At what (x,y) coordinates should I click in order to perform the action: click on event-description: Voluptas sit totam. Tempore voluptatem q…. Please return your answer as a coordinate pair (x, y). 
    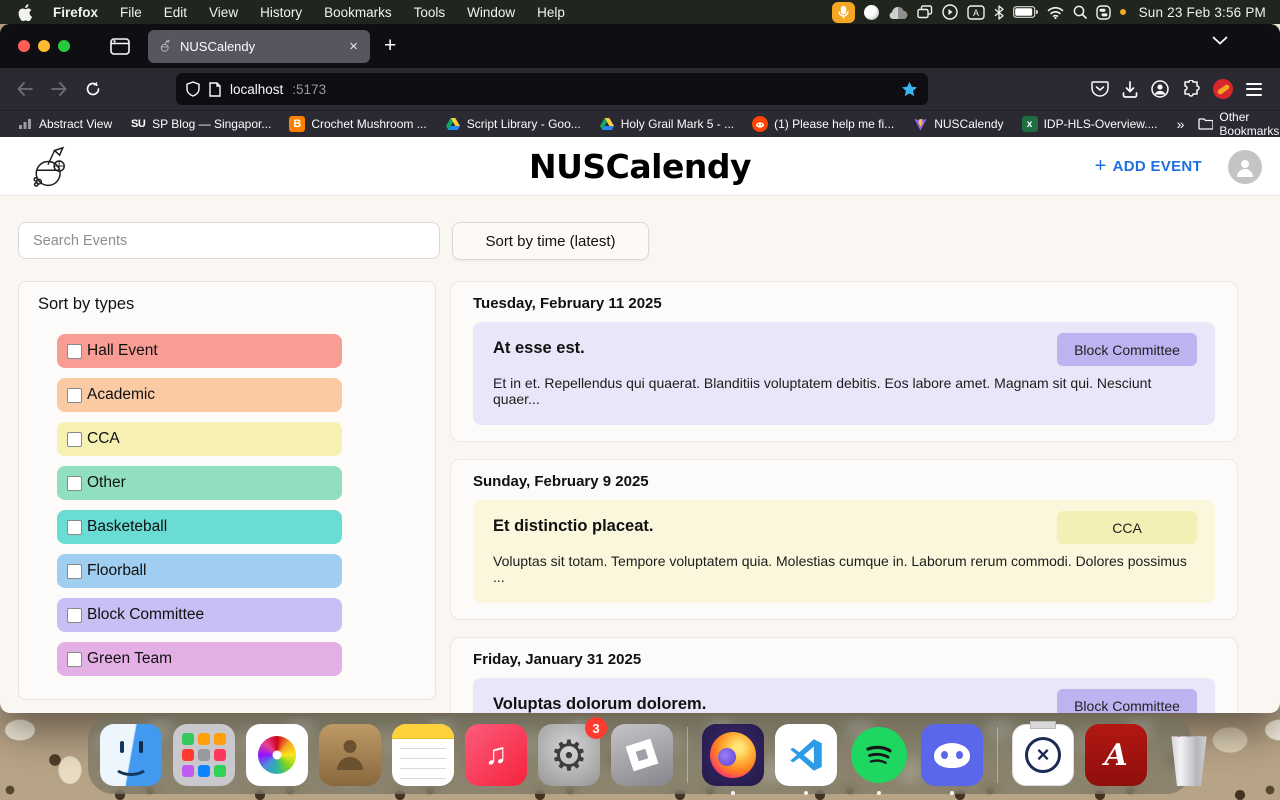
    Looking at the image, I should click on (840, 569).